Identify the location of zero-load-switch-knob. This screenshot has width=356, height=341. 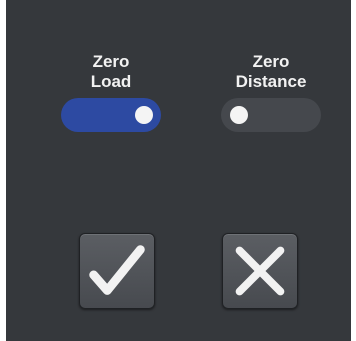
(144, 115).